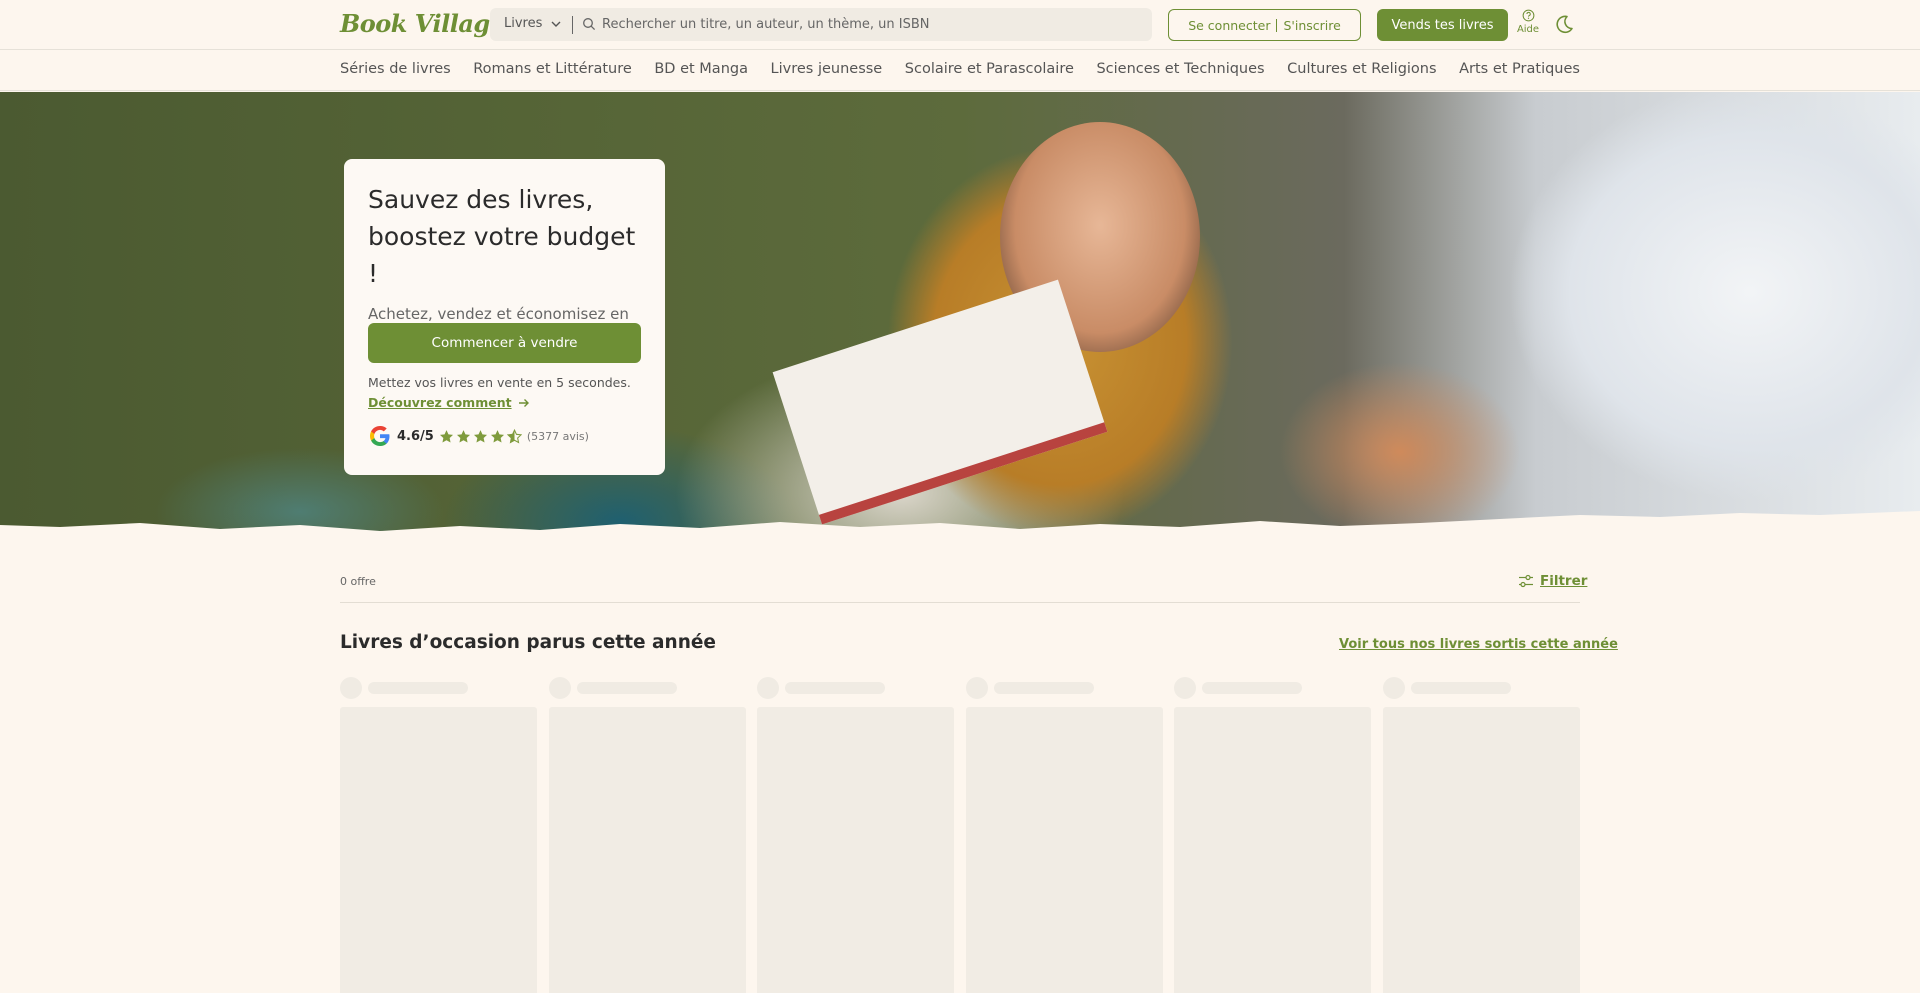 This screenshot has height=993, width=1920. What do you see at coordinates (989, 69) in the screenshot?
I see `category-link: Scolaire et Parascolaire` at bounding box center [989, 69].